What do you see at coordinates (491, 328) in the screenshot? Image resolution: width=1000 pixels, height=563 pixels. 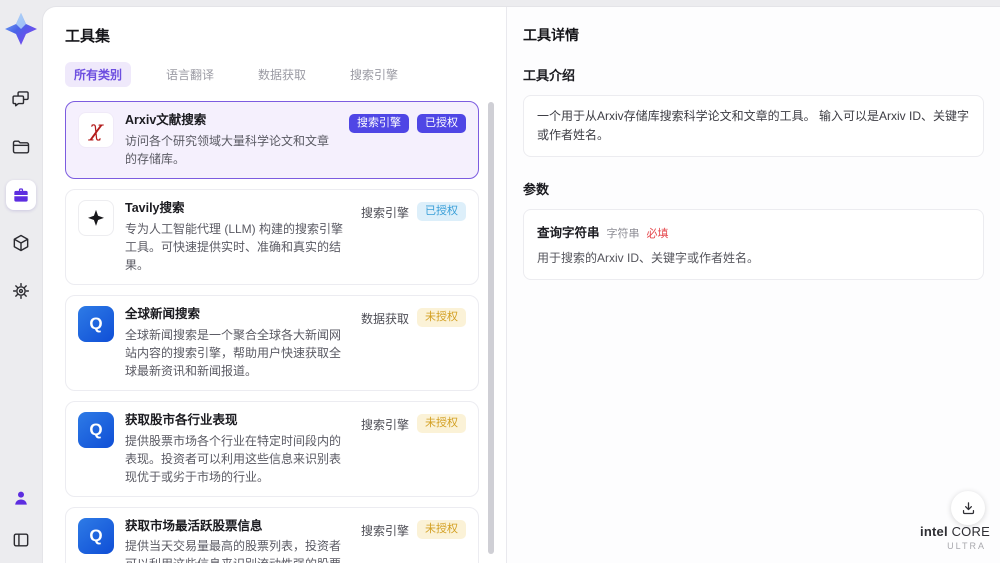 I see `tools-list-scrollbar` at bounding box center [491, 328].